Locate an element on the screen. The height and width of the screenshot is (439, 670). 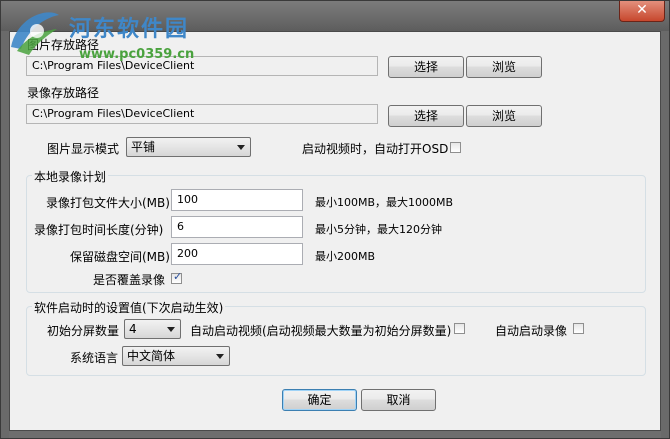
display-mode-value: 平铺 is located at coordinates (143, 147).